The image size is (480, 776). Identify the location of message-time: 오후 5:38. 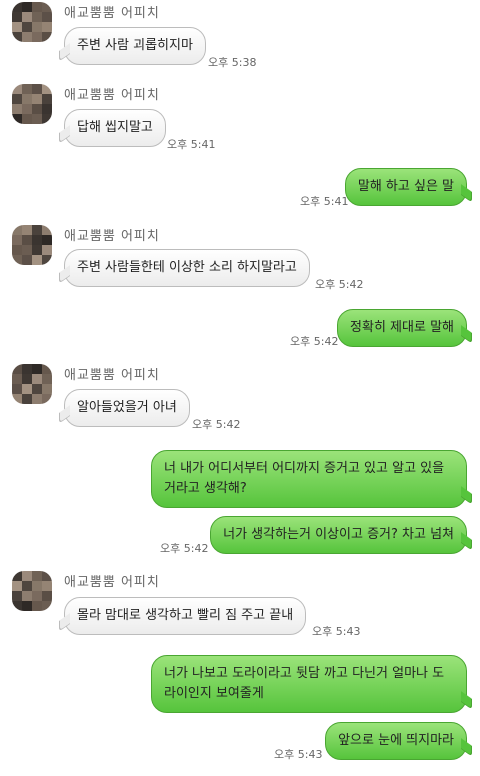
(232, 62).